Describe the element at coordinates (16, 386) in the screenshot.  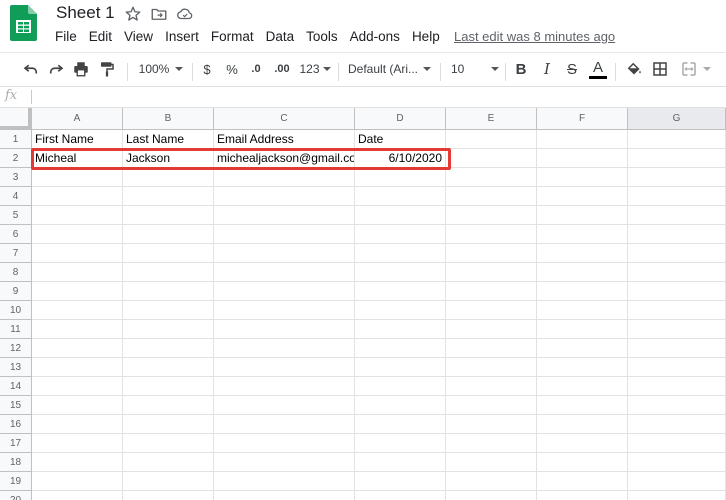
I see `row-header-14: 14` at that location.